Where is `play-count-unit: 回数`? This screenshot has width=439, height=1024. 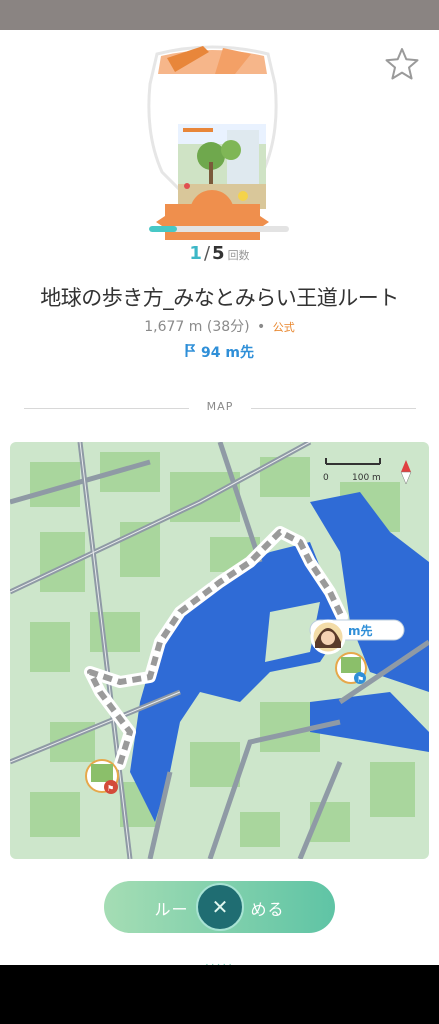
play-count-unit: 回数 is located at coordinates (238, 255).